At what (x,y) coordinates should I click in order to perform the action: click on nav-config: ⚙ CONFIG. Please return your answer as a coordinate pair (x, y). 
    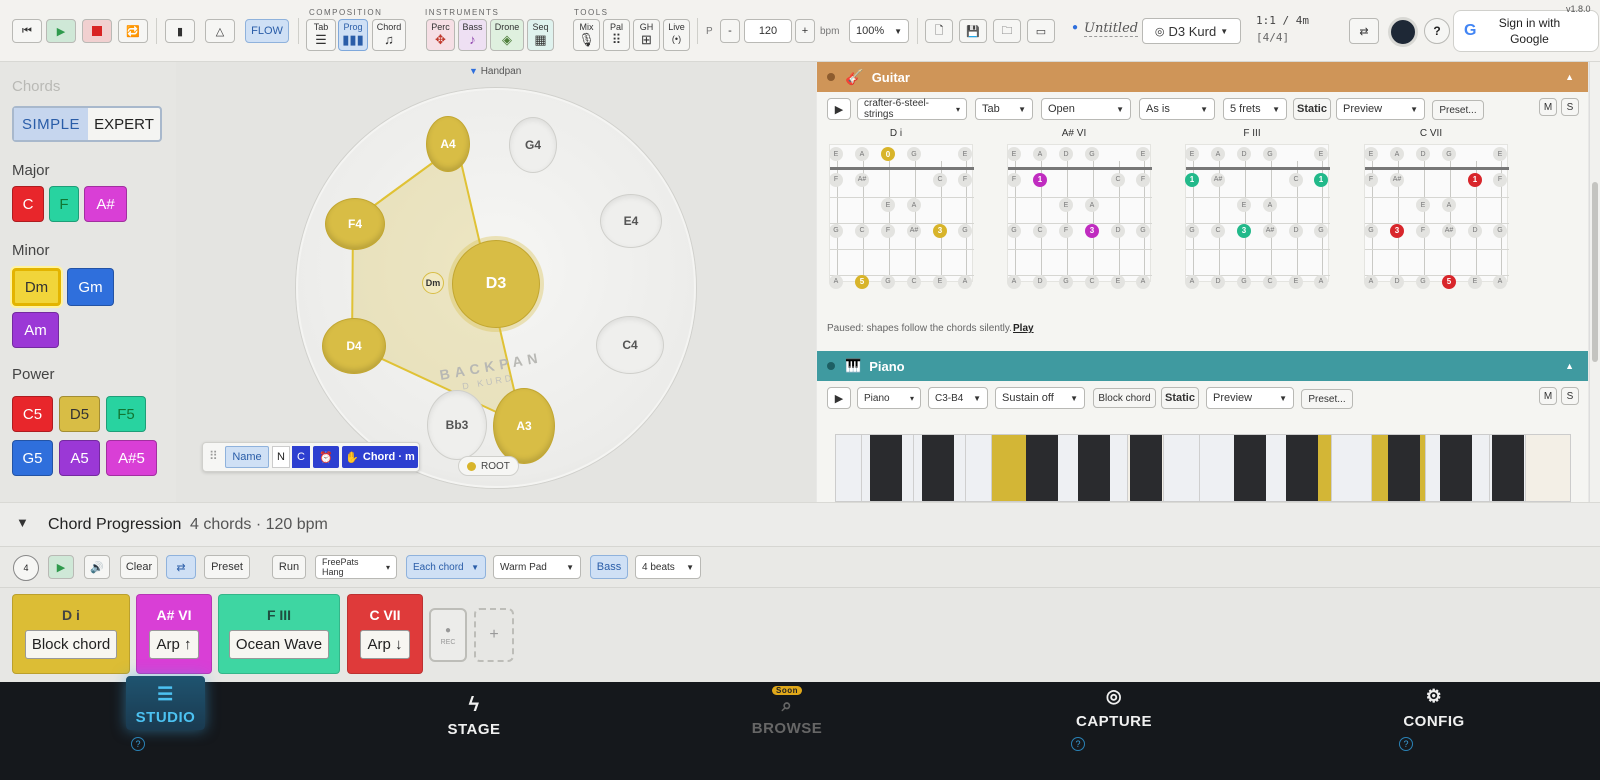
    Looking at the image, I should click on (1434, 708).